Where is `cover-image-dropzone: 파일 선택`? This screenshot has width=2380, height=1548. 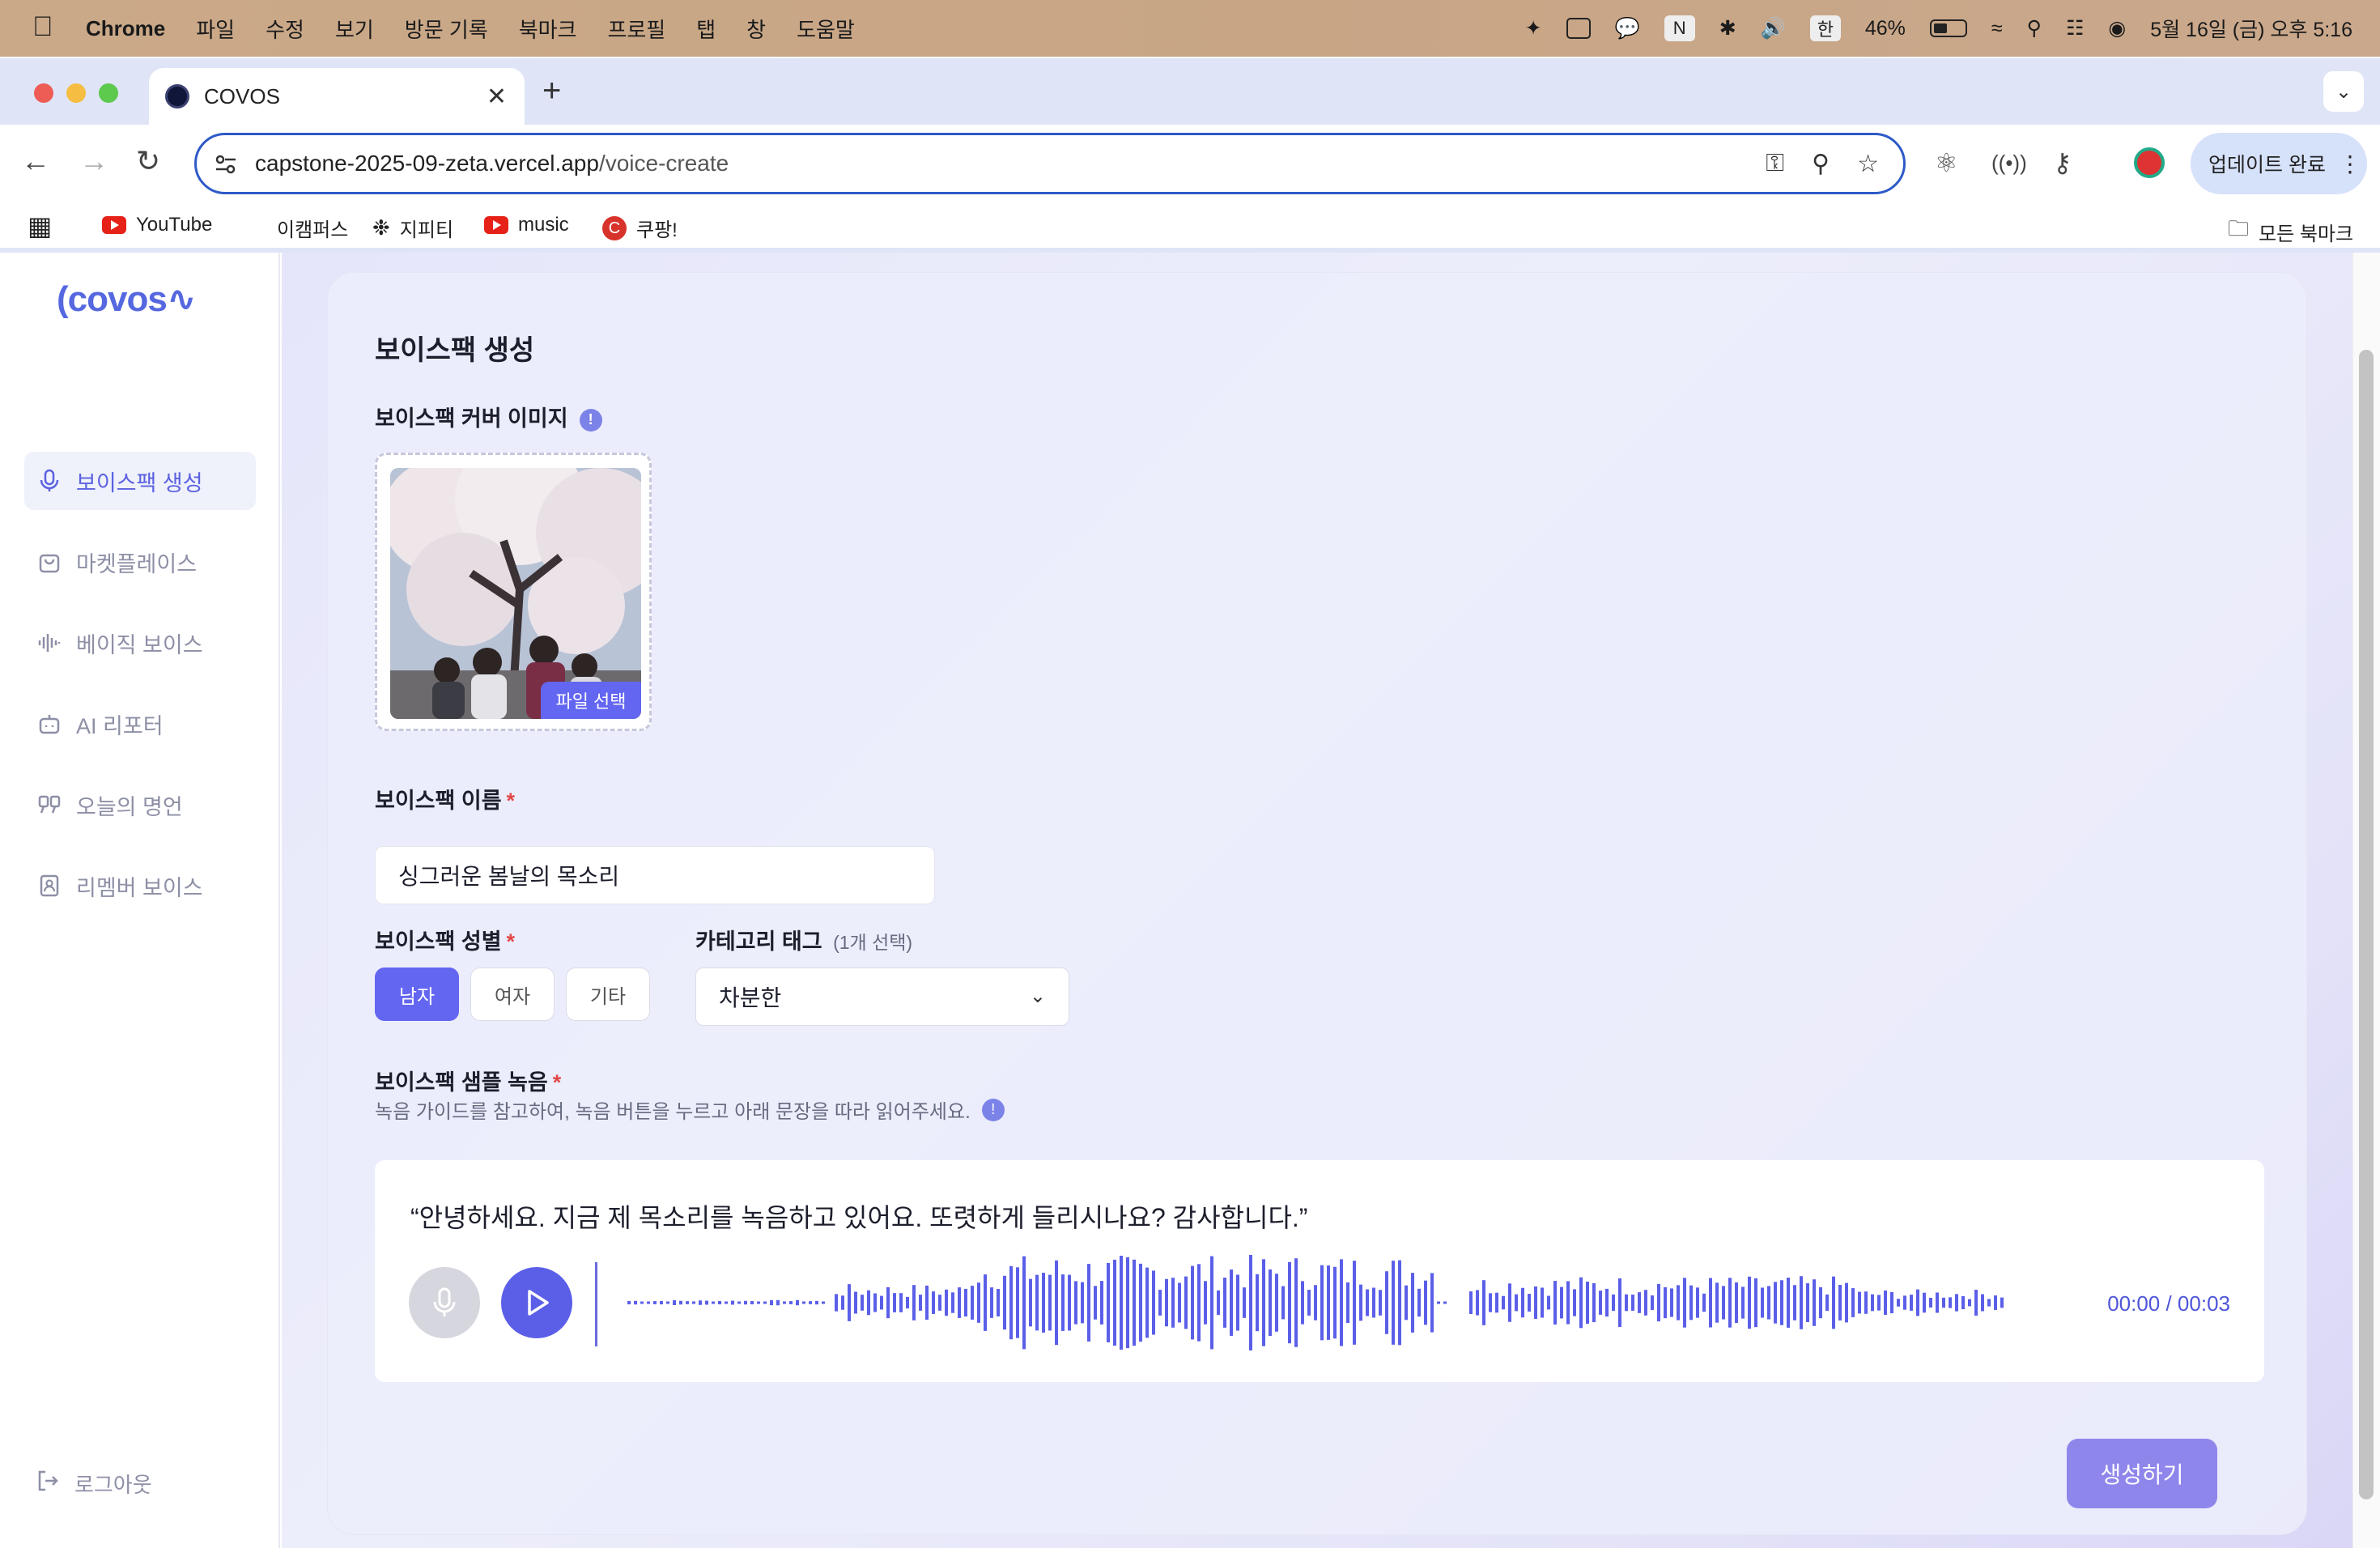 cover-image-dropzone: 파일 선택 is located at coordinates (513, 592).